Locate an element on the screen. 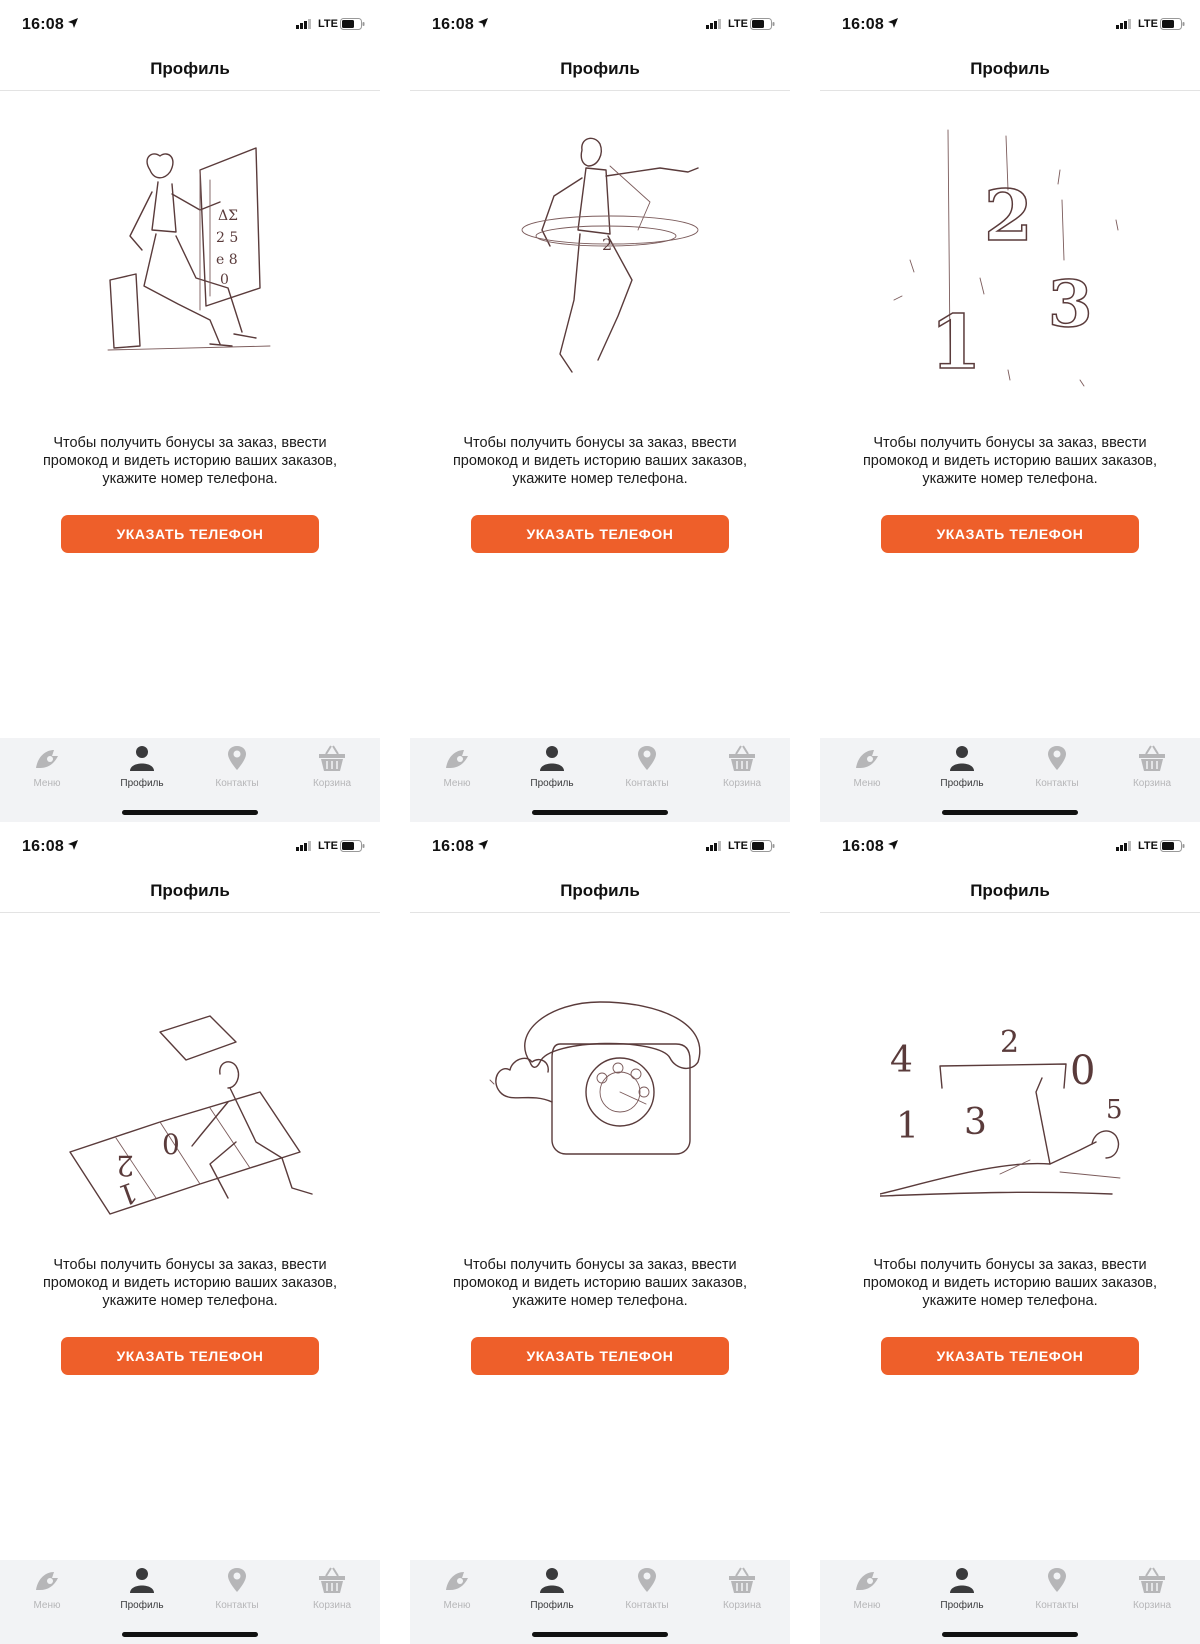  sketch-digit: 3 is located at coordinates (1070, 304).